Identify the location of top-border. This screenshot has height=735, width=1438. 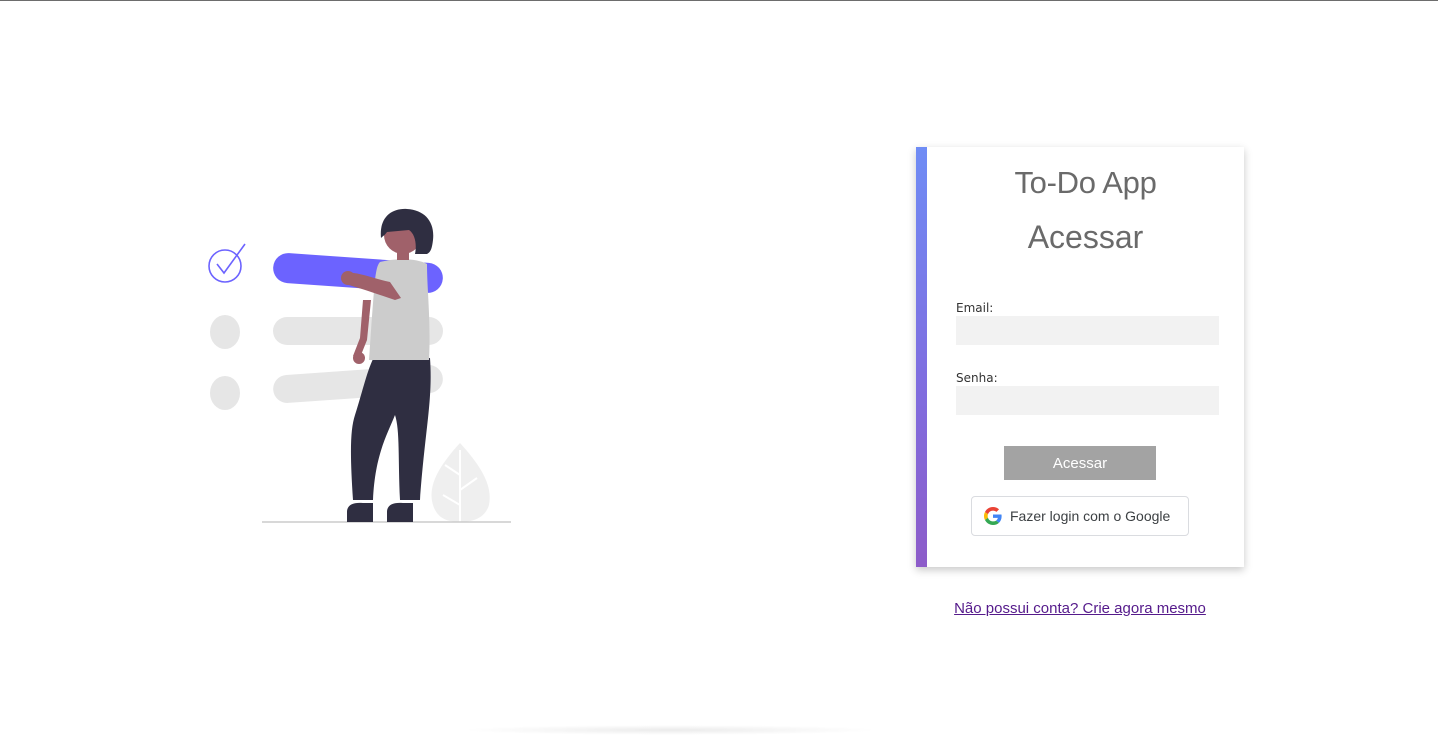
(719, 0).